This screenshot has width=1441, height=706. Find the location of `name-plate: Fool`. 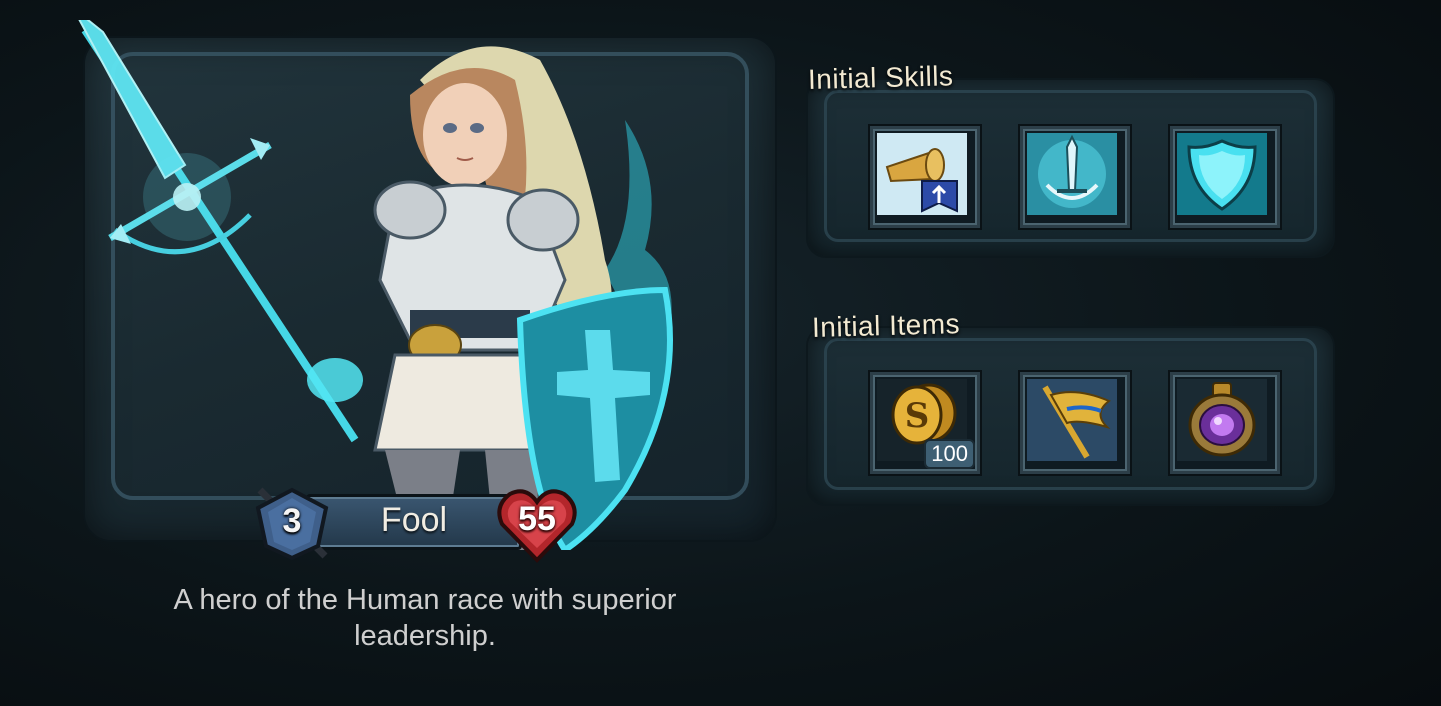

name-plate: Fool is located at coordinates (414, 522).